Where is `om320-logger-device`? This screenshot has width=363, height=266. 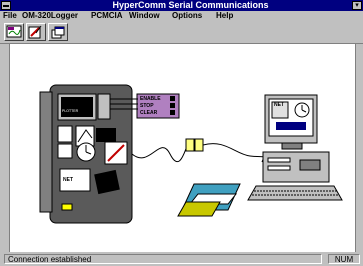
om320-logger-device is located at coordinates (86, 154).